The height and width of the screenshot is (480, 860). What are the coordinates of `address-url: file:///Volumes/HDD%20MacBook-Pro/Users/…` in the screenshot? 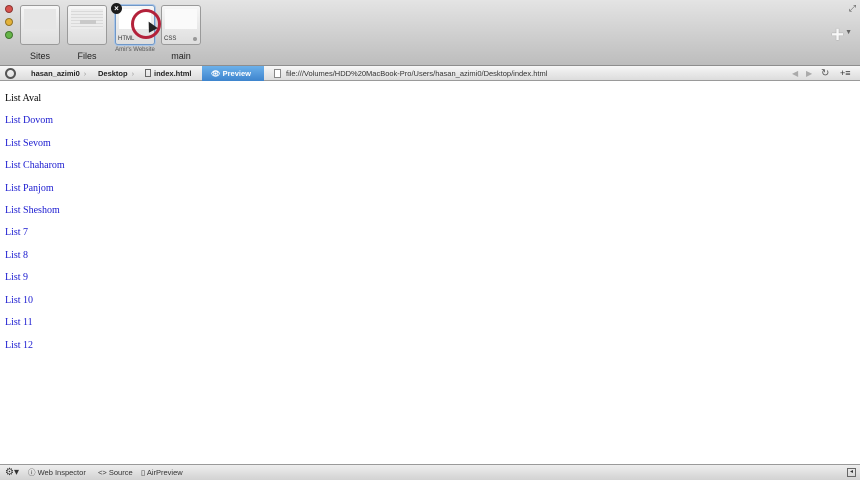 It's located at (417, 73).